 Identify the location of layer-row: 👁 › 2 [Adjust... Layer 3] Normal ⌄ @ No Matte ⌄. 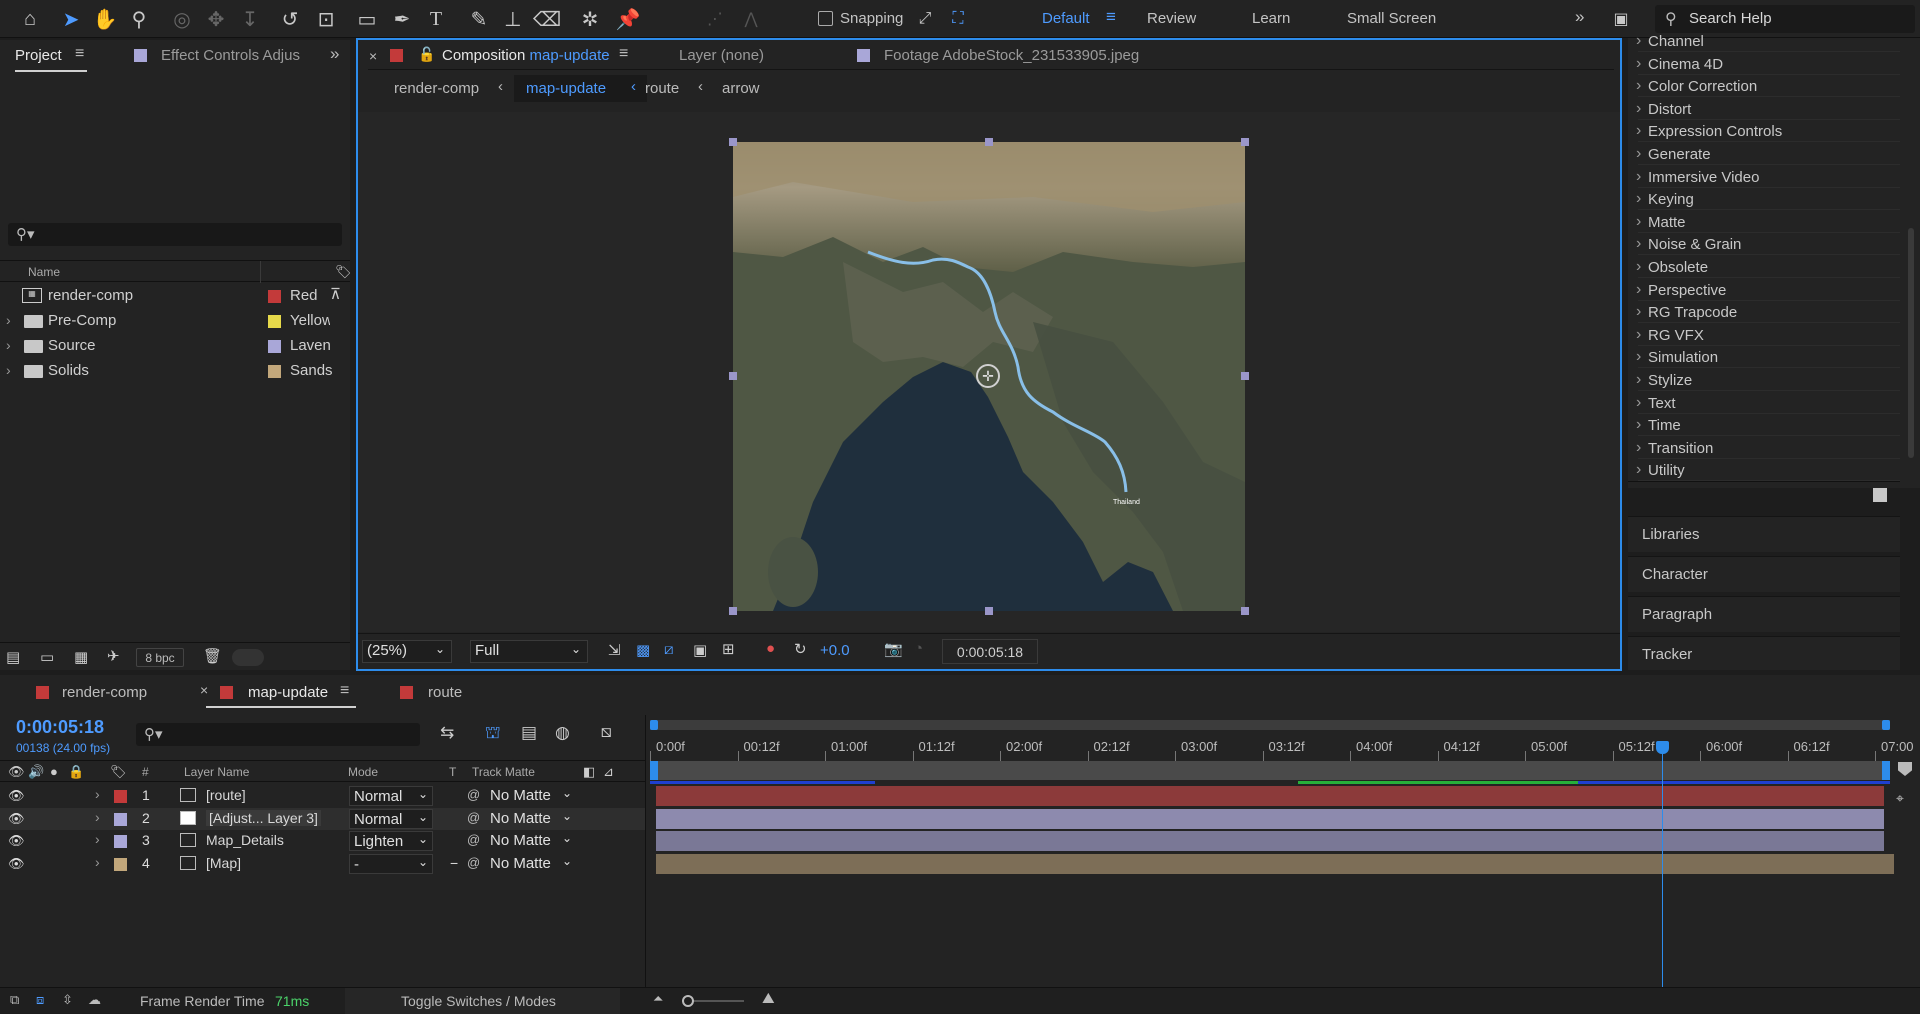
(322, 818).